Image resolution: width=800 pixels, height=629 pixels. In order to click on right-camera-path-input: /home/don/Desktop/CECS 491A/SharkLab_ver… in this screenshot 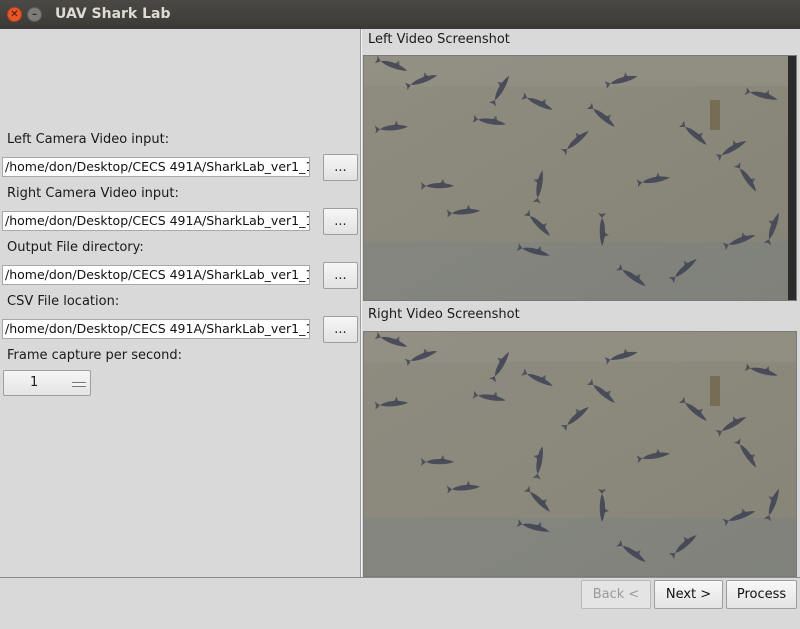, I will do `click(156, 221)`.